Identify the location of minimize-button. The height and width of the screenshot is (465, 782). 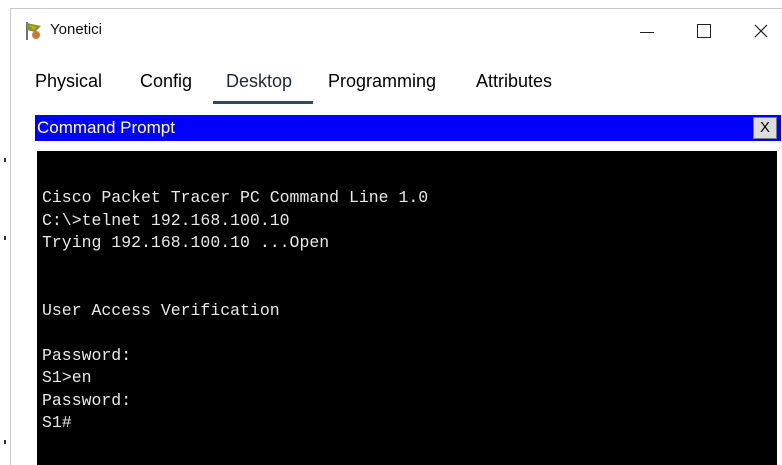
(647, 31).